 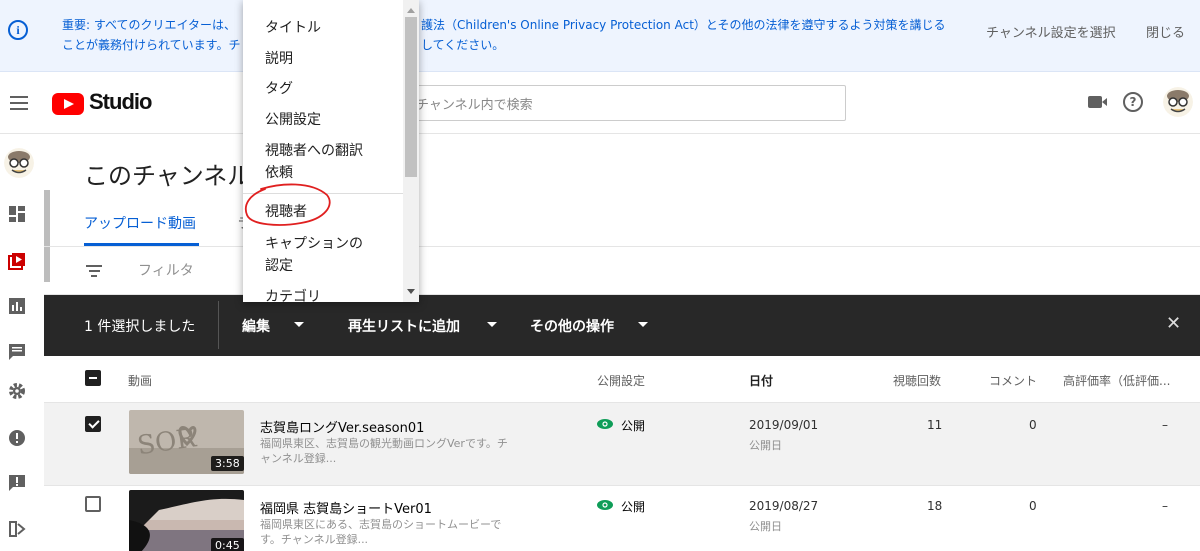 What do you see at coordinates (140, 223) in the screenshot?
I see `tab-uploads: アップロード動画` at bounding box center [140, 223].